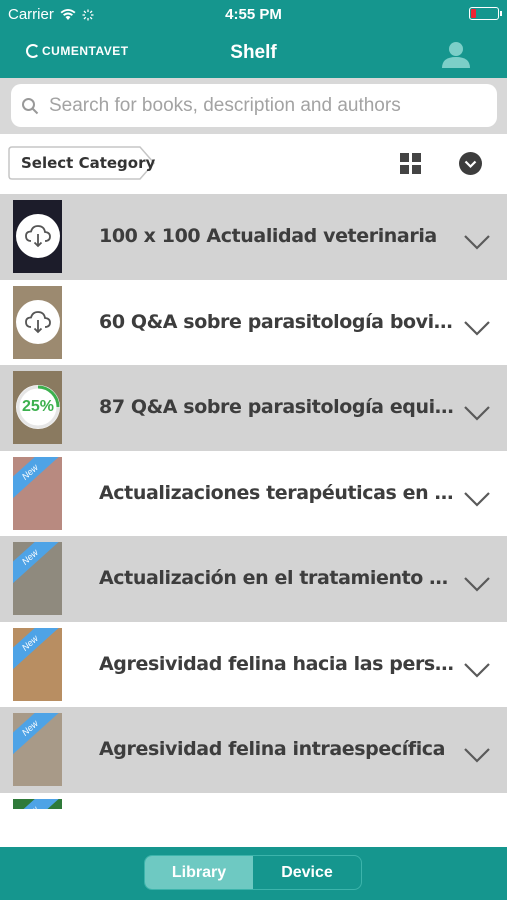 This screenshot has width=507, height=900. I want to click on book-title, so click(277, 801).